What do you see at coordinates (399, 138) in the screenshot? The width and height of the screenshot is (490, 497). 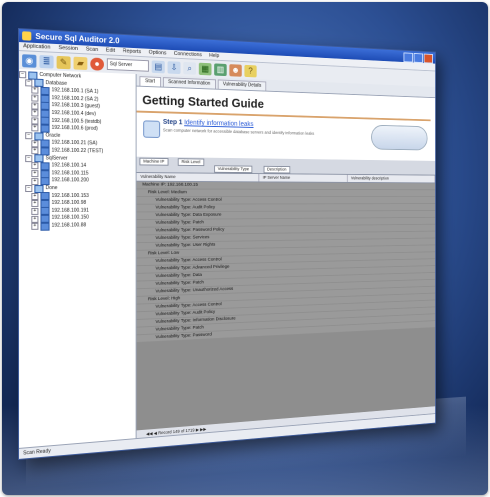 I see `server-illustration-icon` at bounding box center [399, 138].